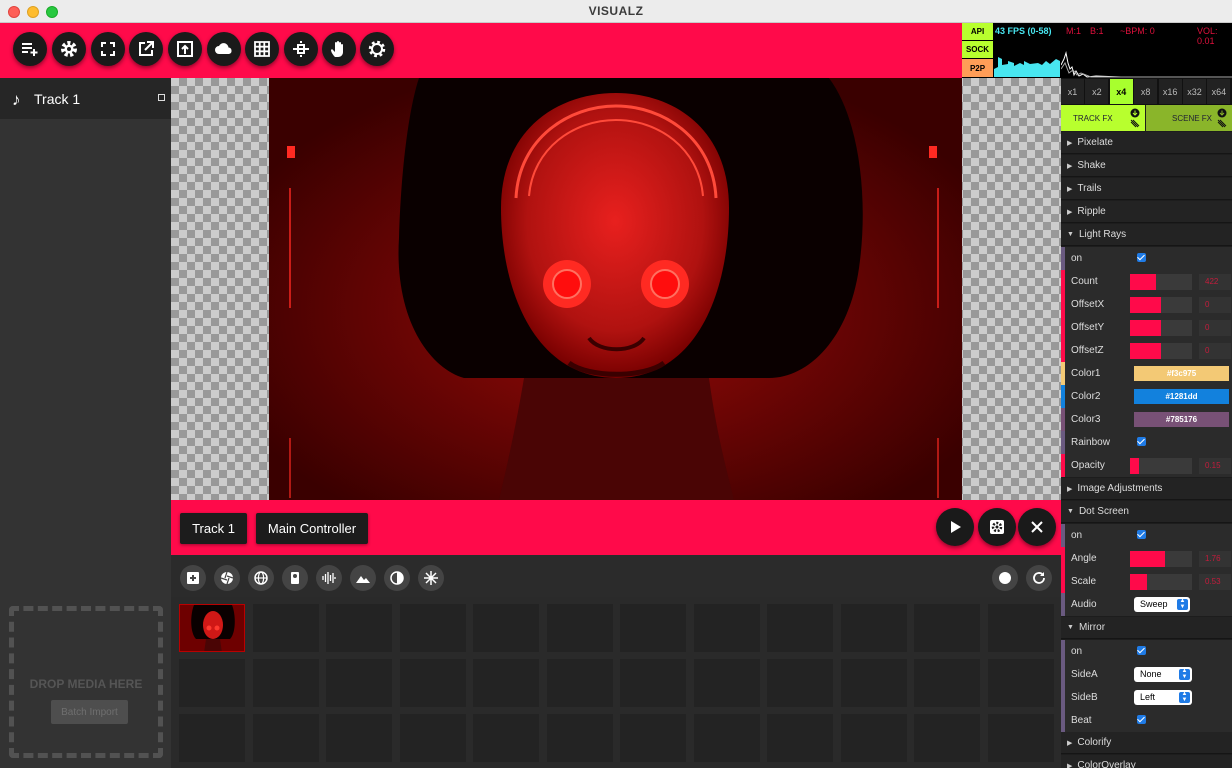 This screenshot has width=1232, height=768. I want to click on section-trails: ▶ Trails, so click(1146, 189).